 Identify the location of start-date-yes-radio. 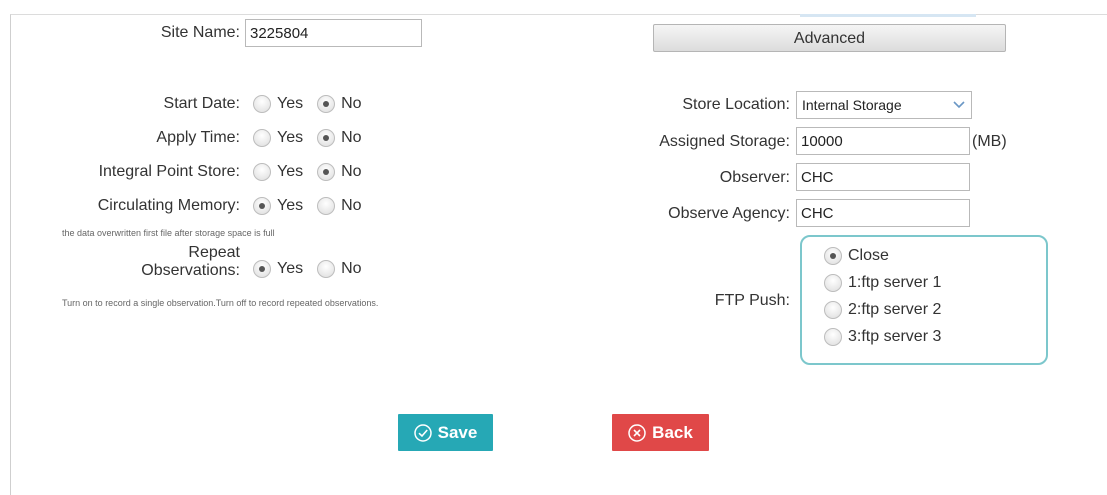
(262, 104).